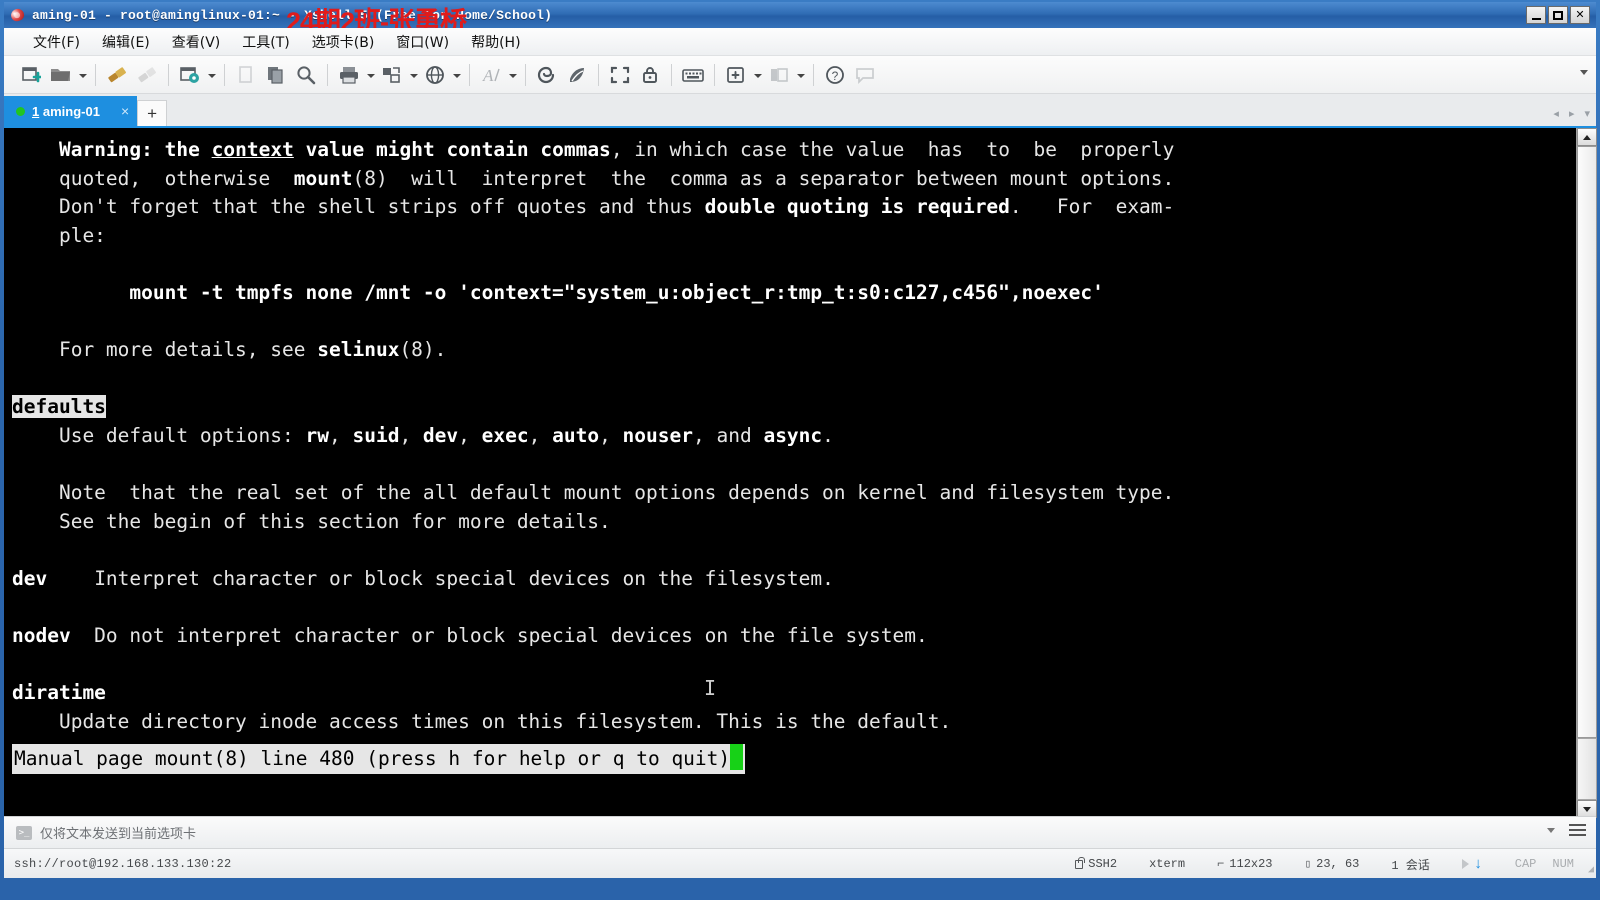  I want to click on tab-connected-dot, so click(20, 111).